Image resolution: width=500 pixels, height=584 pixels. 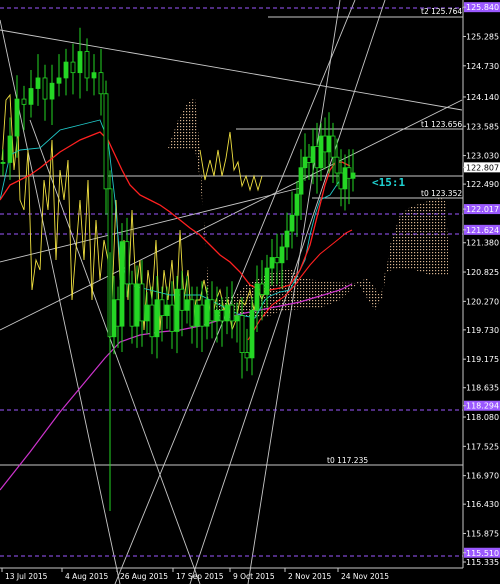 I want to click on time-label: 4 Aug 2015, so click(x=86, y=576).